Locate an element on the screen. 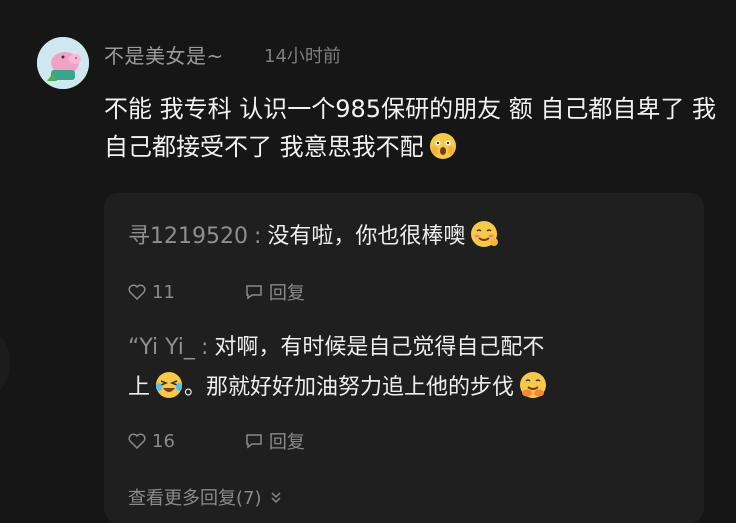  reply-2: “Yi Yi_: 对啊，有时候是自己觉得自己配不 is located at coordinates (336, 348).